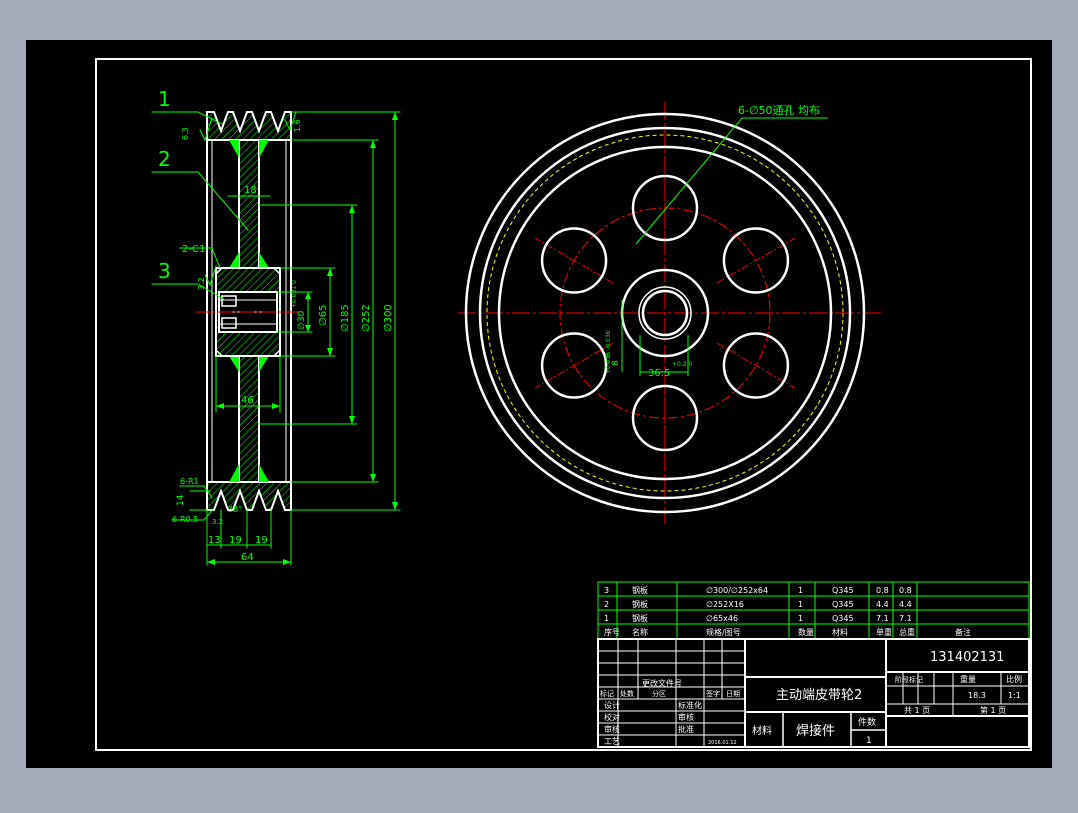 This screenshot has width=1078, height=813. What do you see at coordinates (690, 705) in the screenshot?
I see `std-label: 标准化` at bounding box center [690, 705].